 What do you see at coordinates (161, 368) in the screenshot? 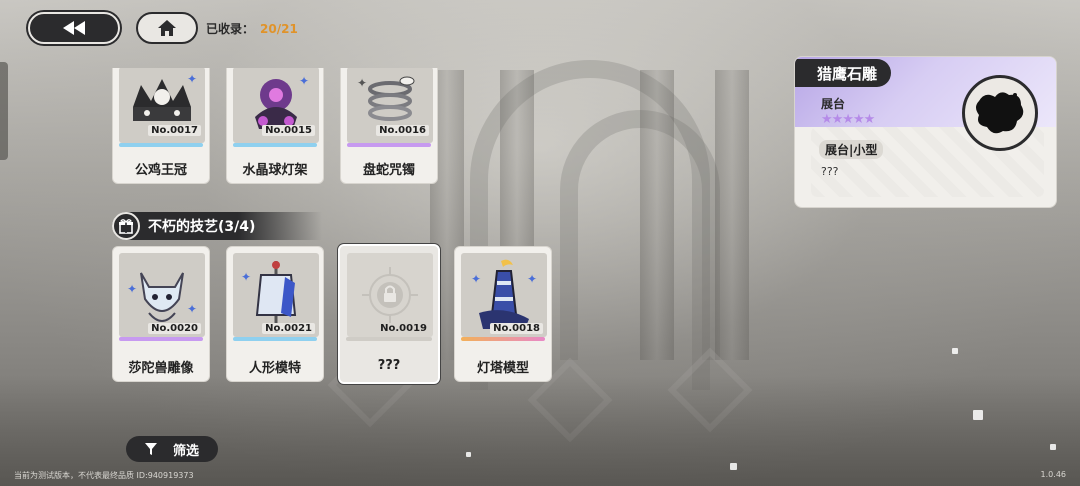
I see `item-name: 莎陀兽雕像` at bounding box center [161, 368].